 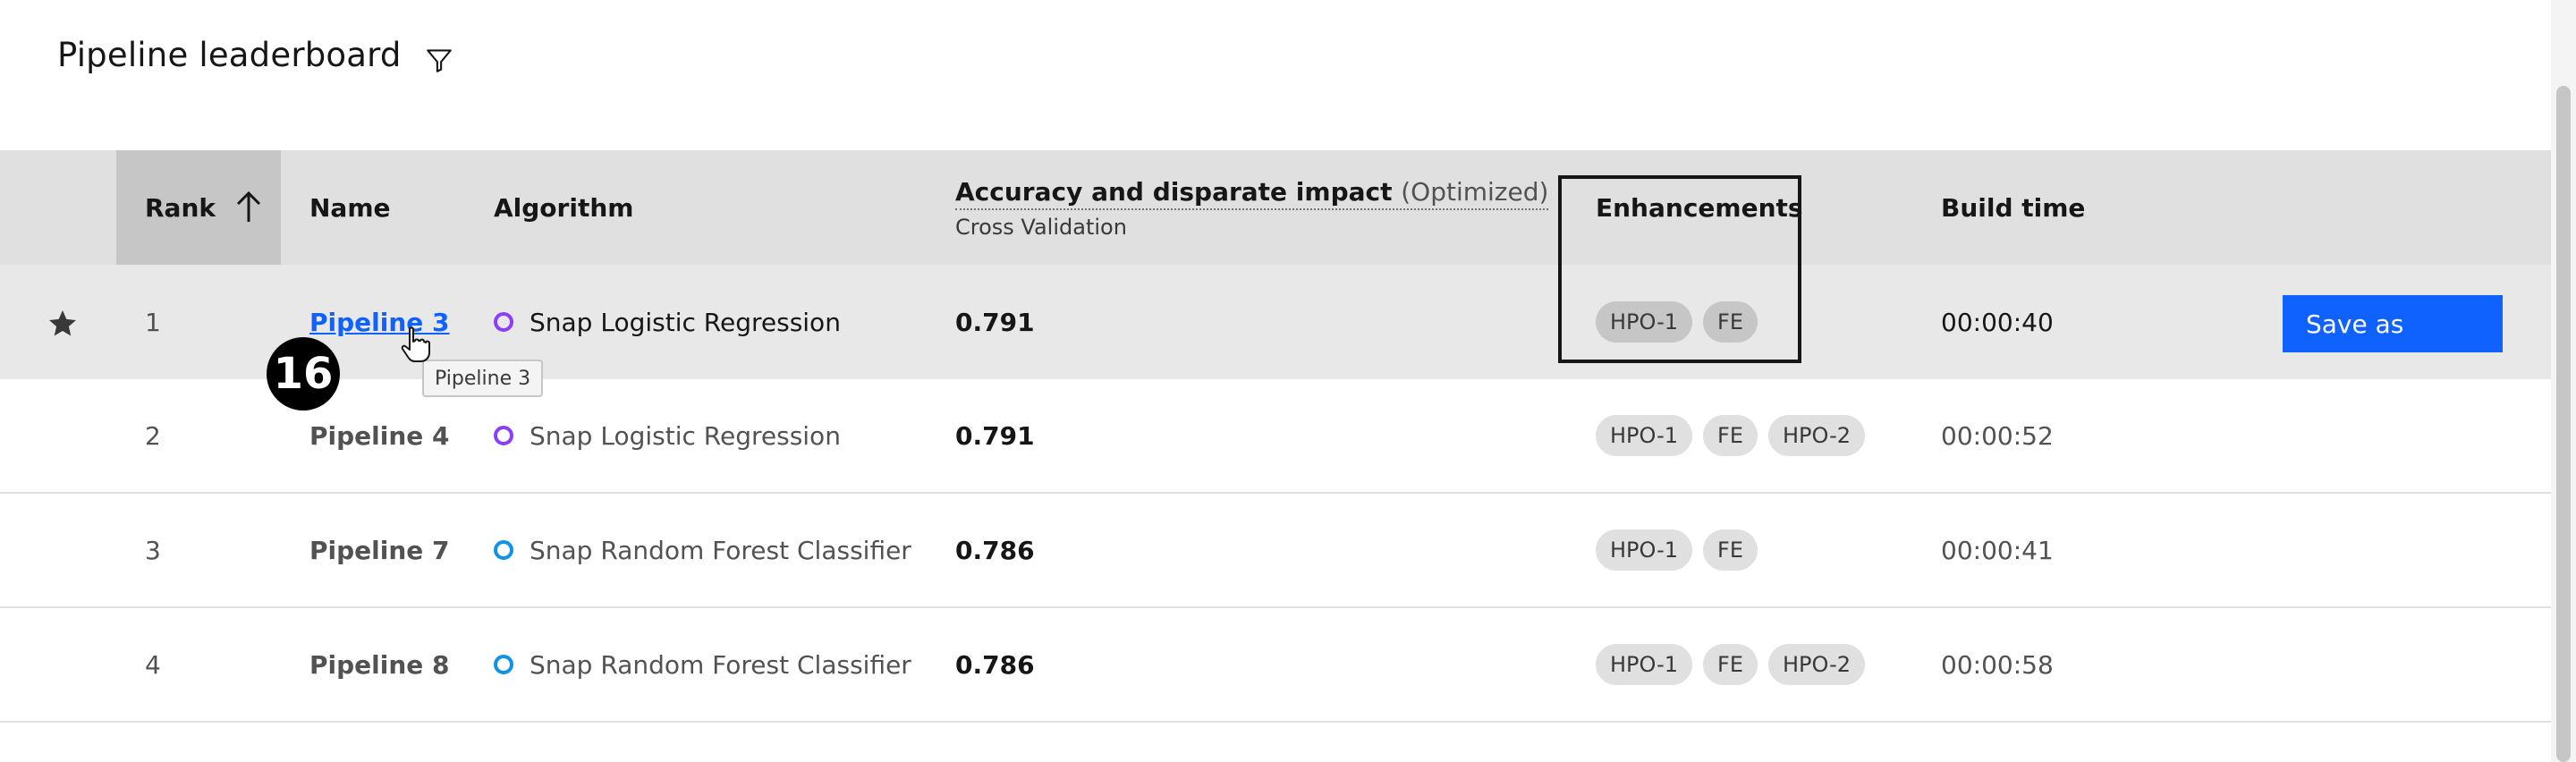 What do you see at coordinates (63, 324) in the screenshot?
I see `star-icon` at bounding box center [63, 324].